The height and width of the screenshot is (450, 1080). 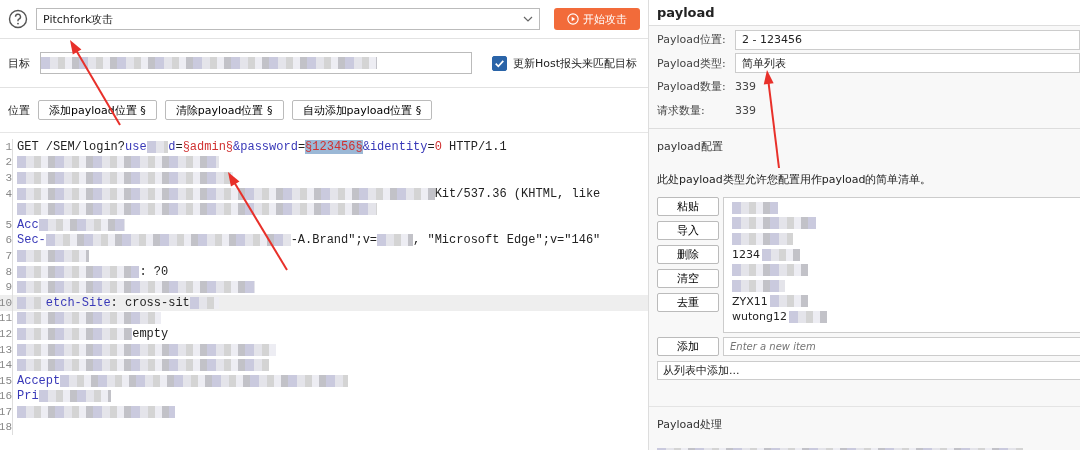 I want to click on list-button: 删除, so click(x=688, y=254).